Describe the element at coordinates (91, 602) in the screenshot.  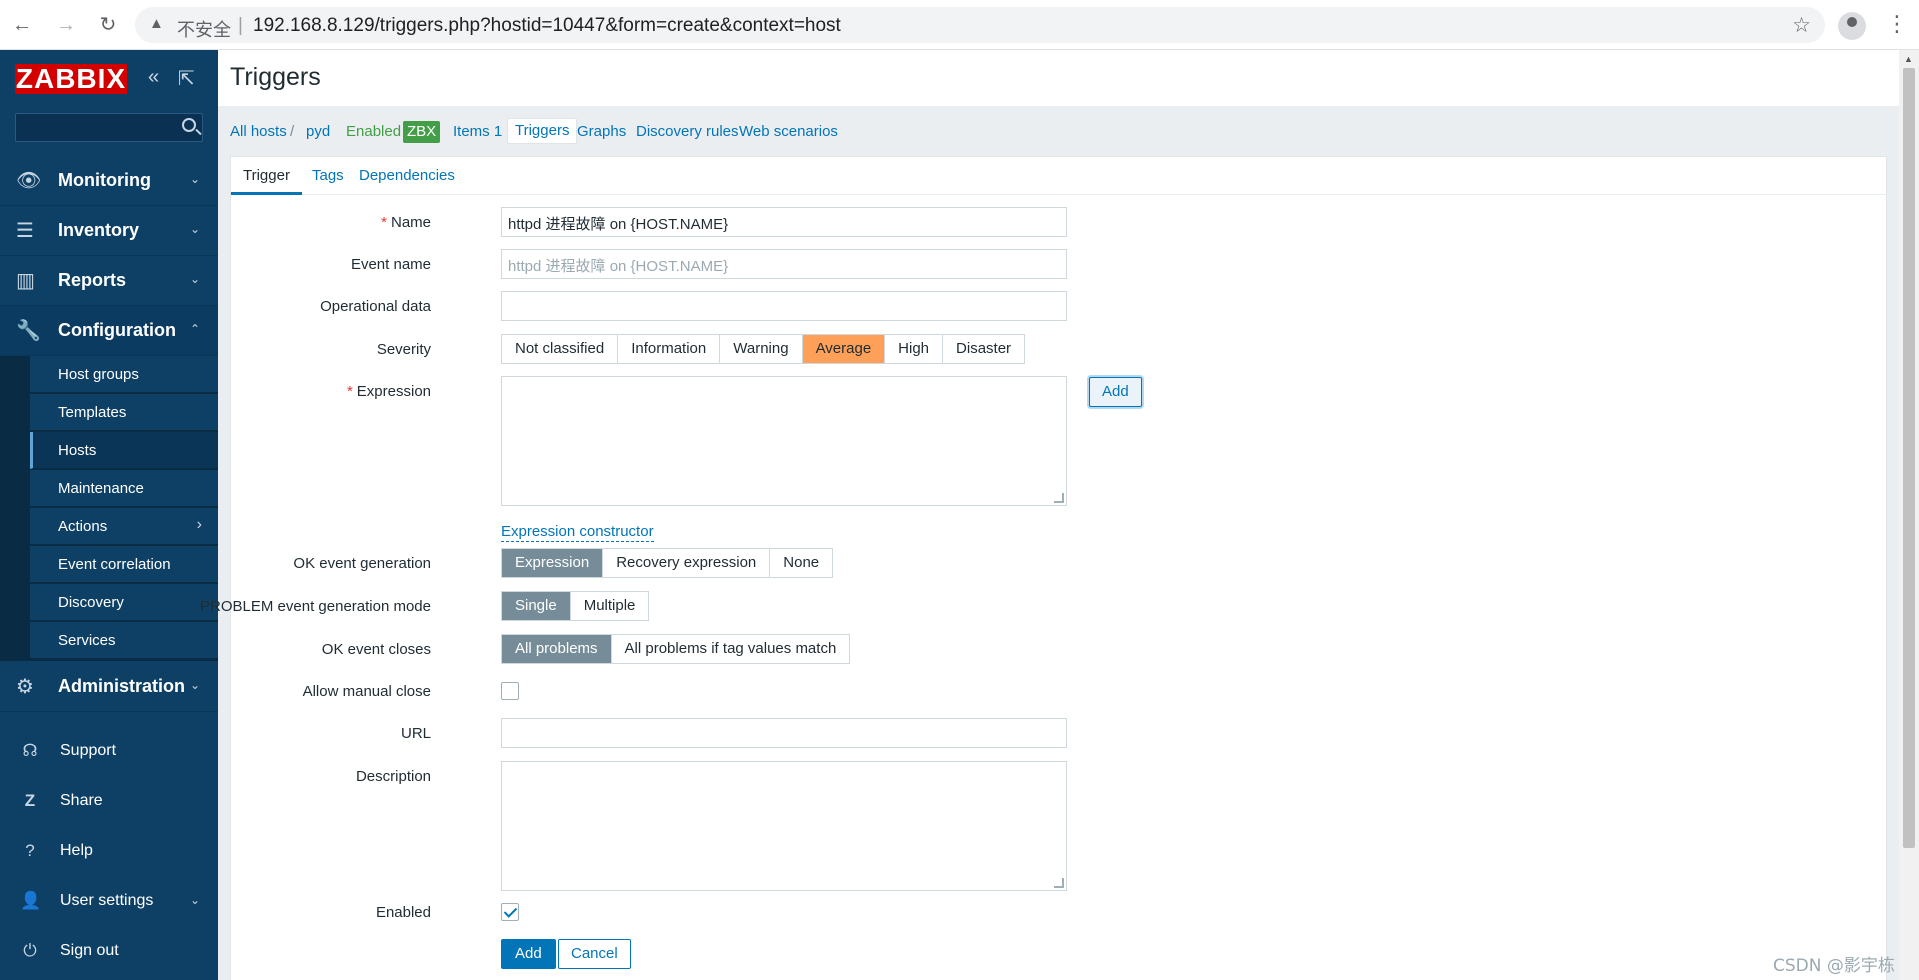
I see `submenu-label: Discovery` at that location.